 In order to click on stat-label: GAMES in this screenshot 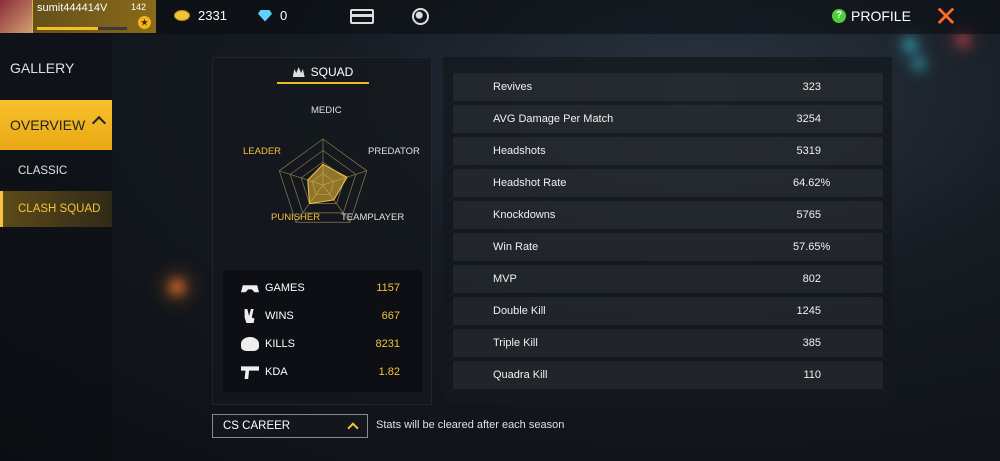, I will do `click(285, 288)`.